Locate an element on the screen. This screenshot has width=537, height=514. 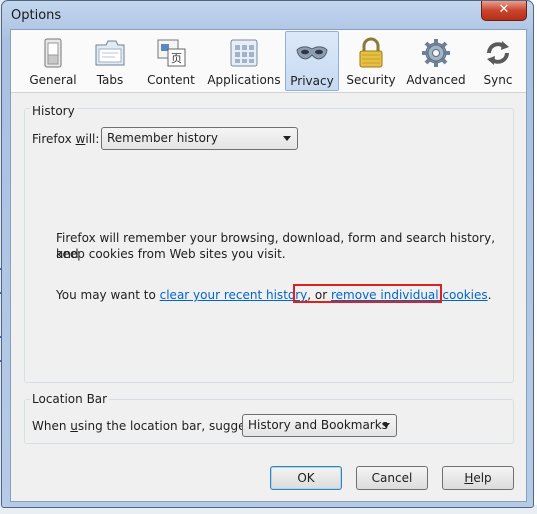
close-icon: ✕ is located at coordinates (504, 9).